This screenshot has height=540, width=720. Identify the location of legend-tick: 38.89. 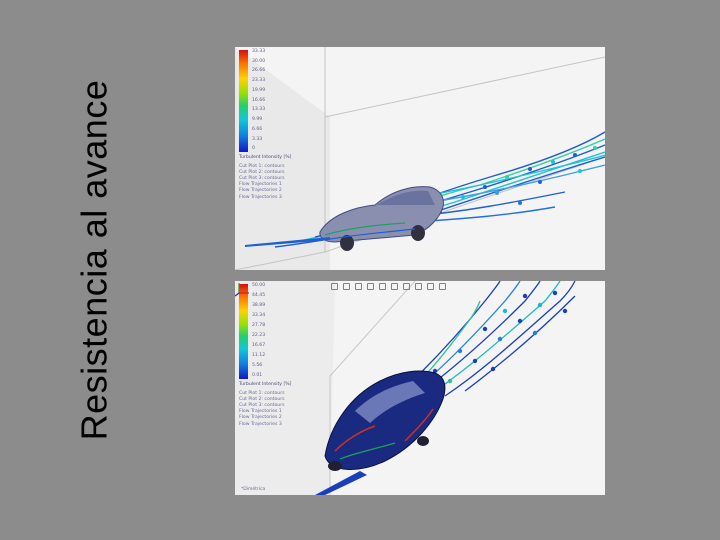
(259, 306).